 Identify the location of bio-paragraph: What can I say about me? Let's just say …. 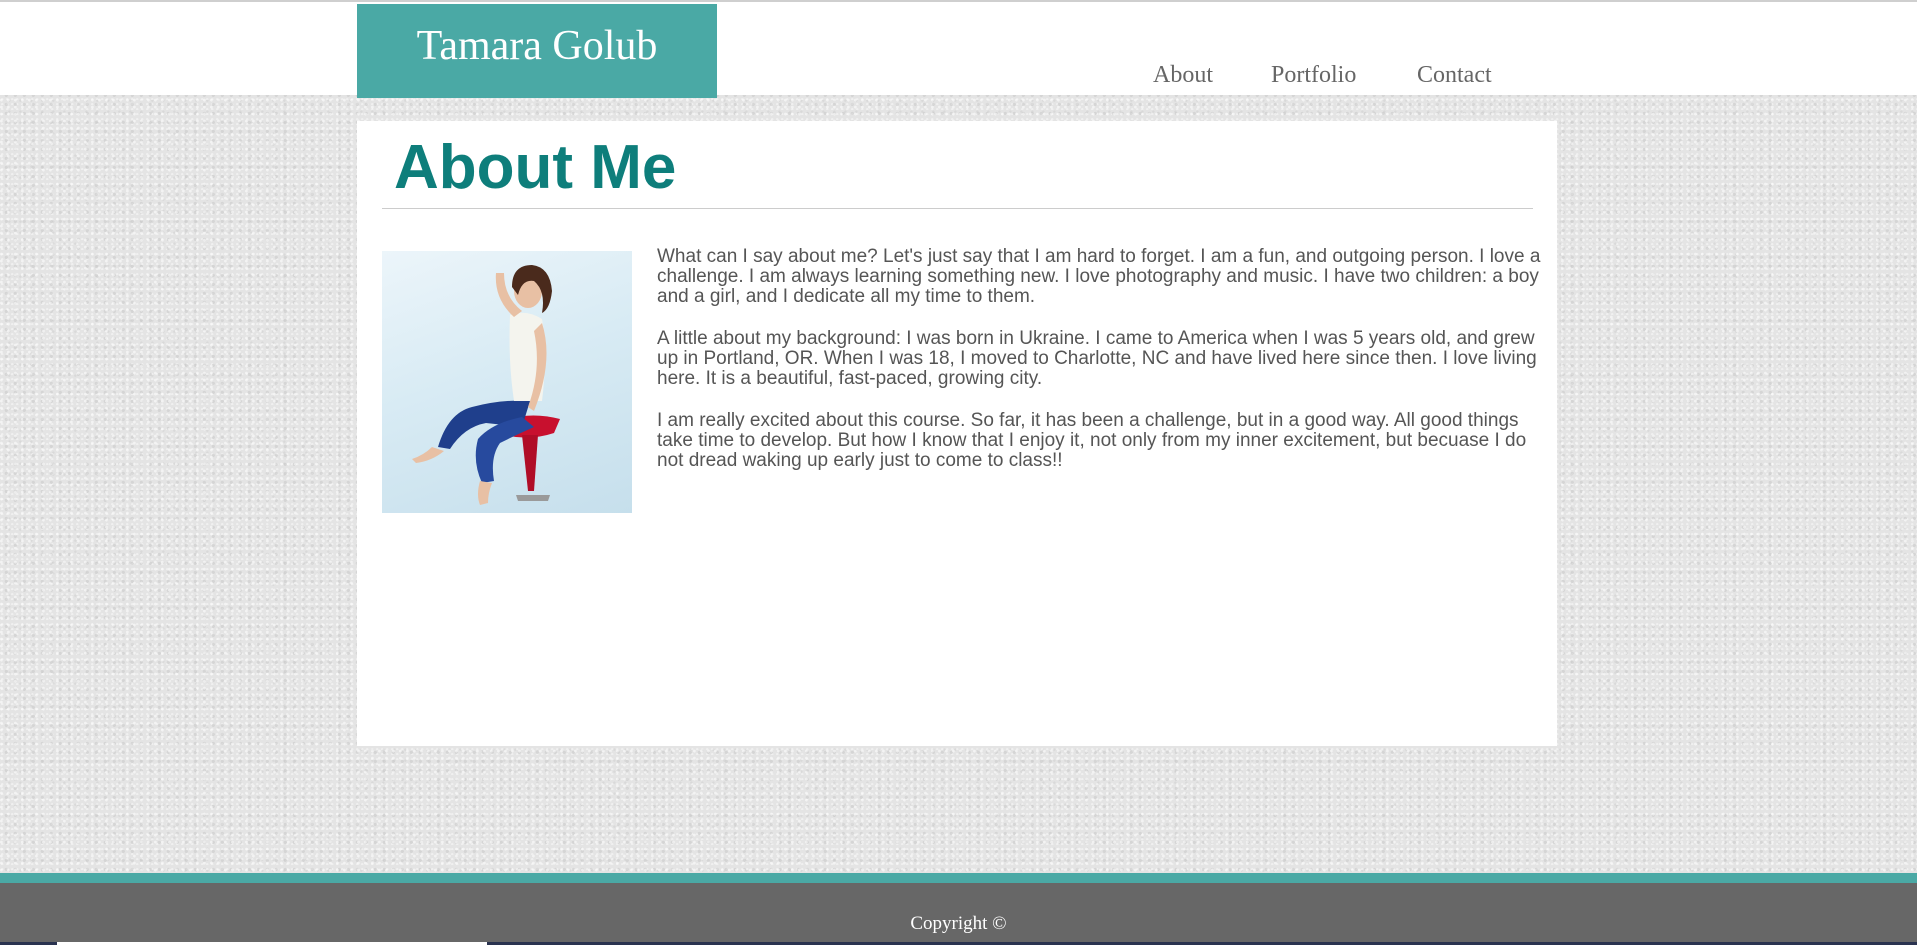
(1099, 276).